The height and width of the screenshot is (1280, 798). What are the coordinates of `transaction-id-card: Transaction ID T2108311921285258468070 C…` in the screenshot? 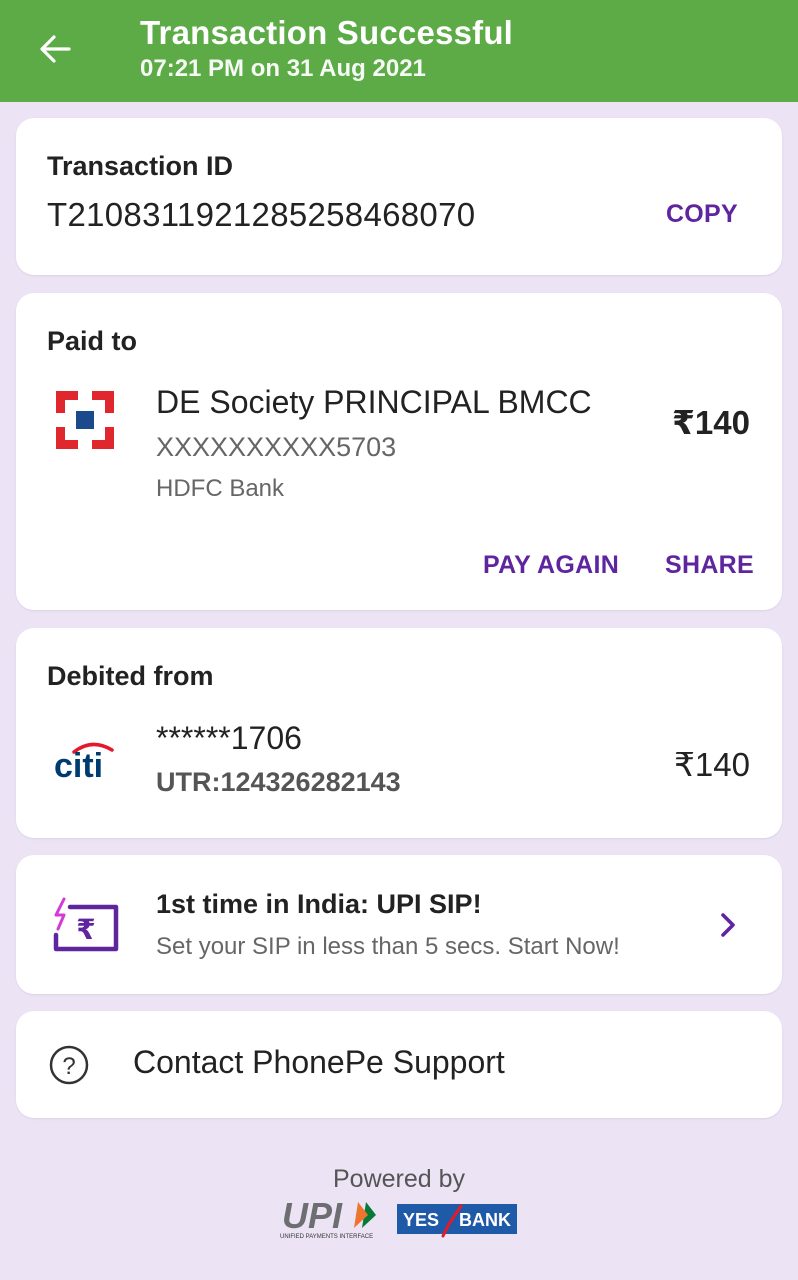 It's located at (399, 196).